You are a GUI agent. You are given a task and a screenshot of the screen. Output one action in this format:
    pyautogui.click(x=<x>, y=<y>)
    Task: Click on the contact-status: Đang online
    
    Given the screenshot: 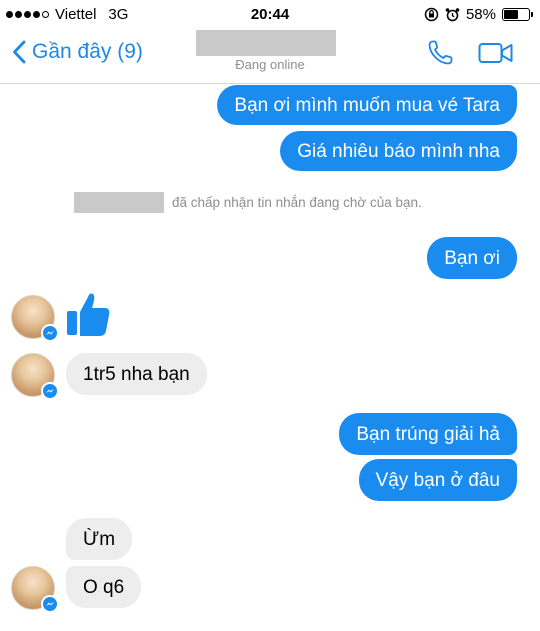 What is the action you would take?
    pyautogui.click(x=270, y=64)
    